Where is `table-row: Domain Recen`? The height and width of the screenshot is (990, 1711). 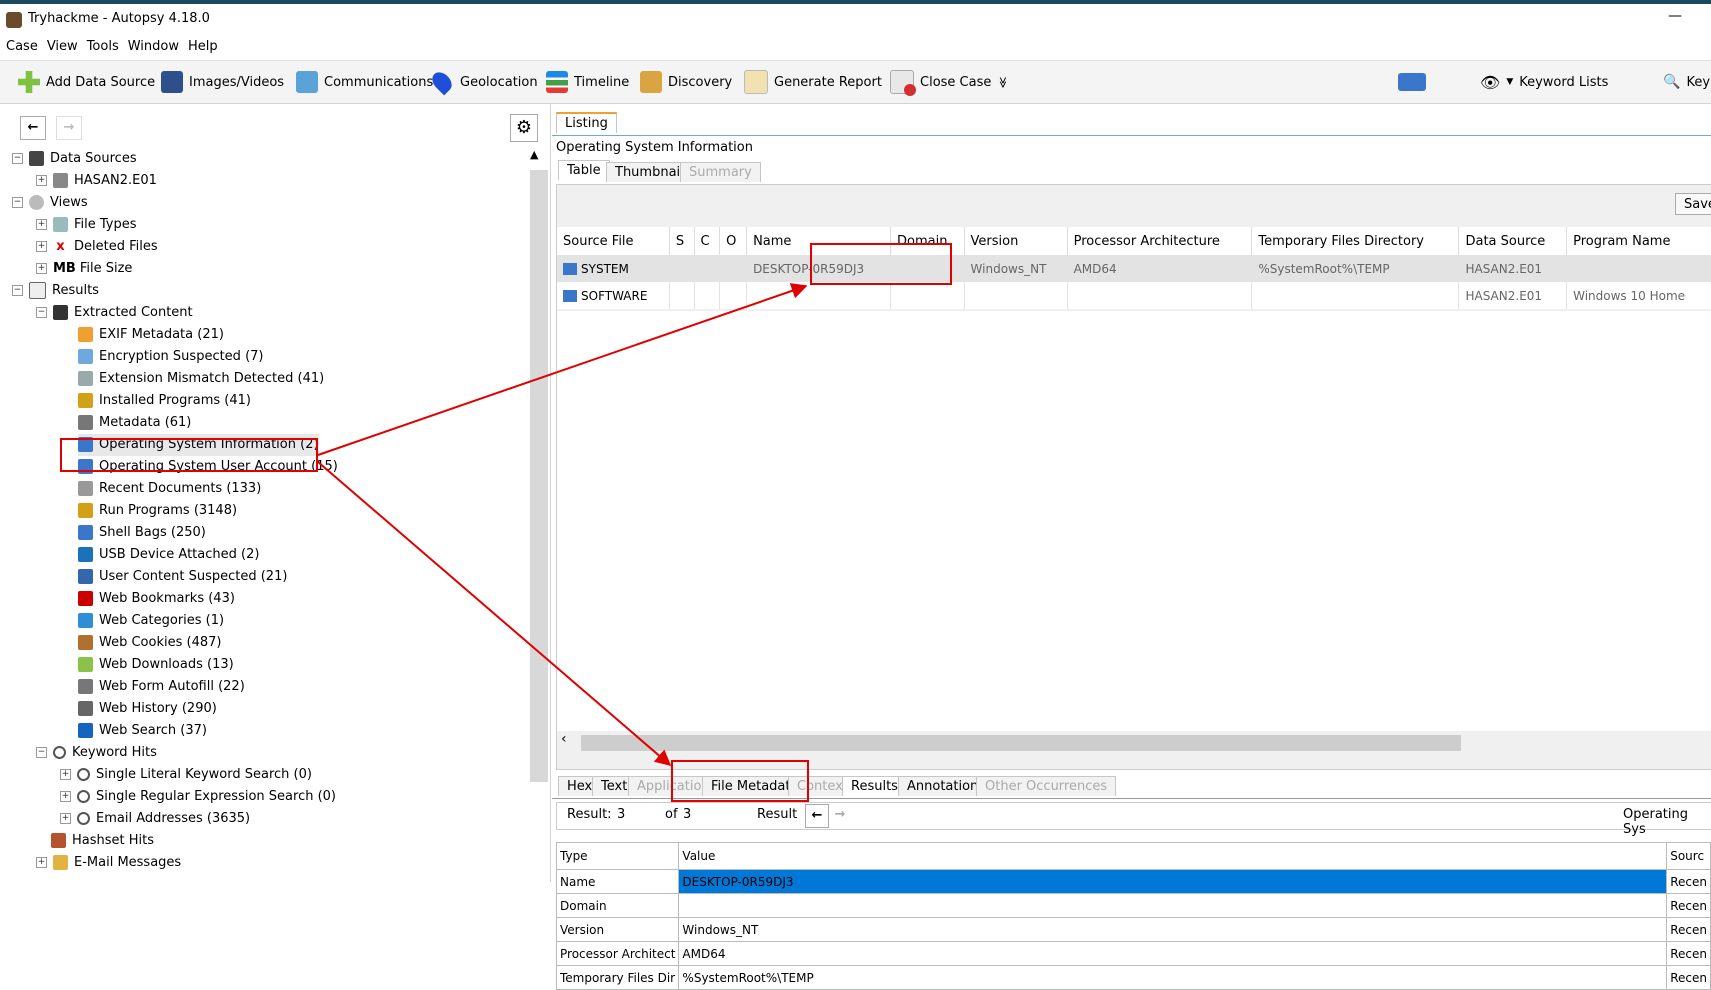
table-row: Domain Recen is located at coordinates (1133, 905).